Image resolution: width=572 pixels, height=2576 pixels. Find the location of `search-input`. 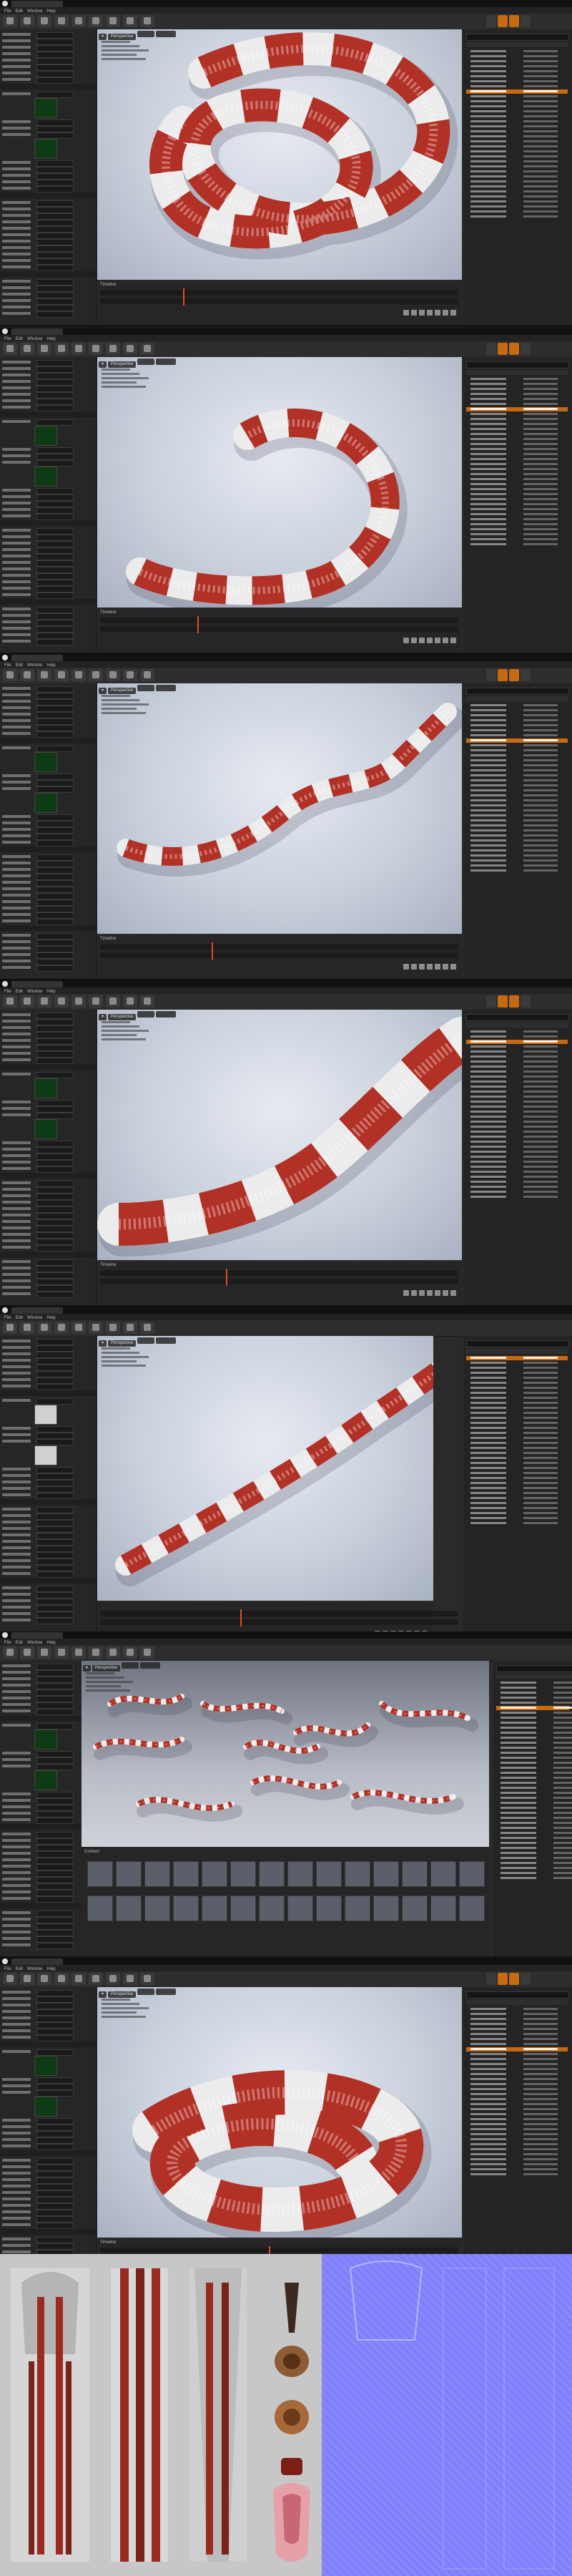

search-input is located at coordinates (517, 37).